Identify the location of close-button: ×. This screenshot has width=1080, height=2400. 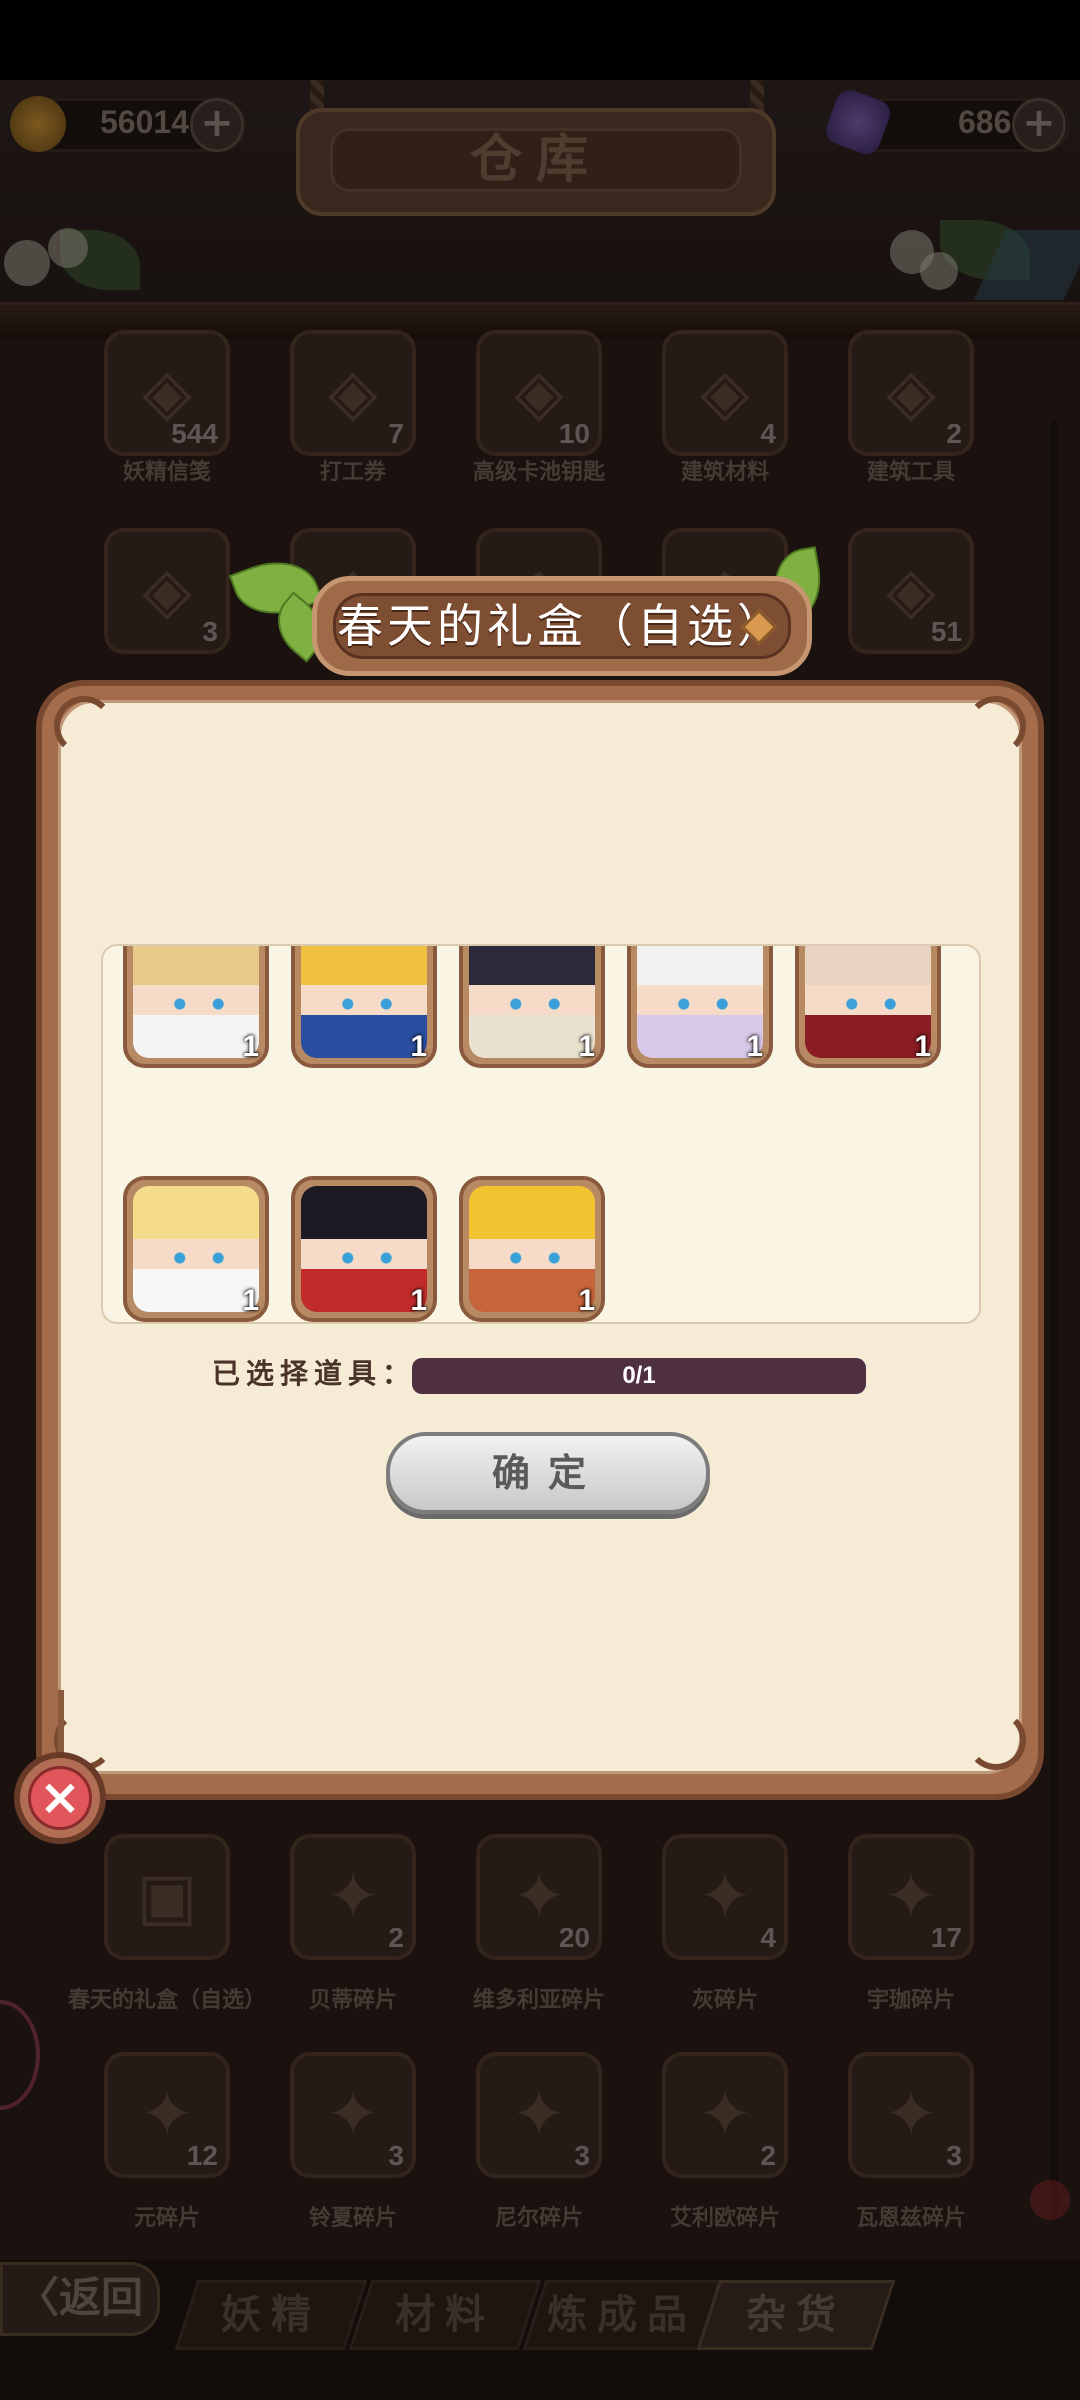
(60, 1798).